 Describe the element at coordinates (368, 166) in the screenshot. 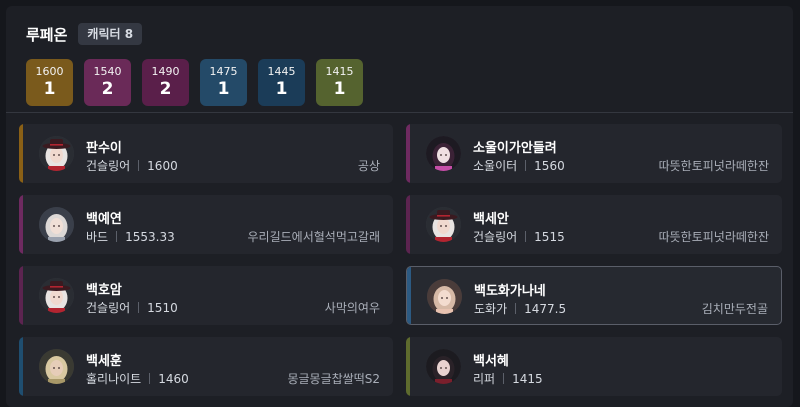

I see `character-guild: 공상` at that location.